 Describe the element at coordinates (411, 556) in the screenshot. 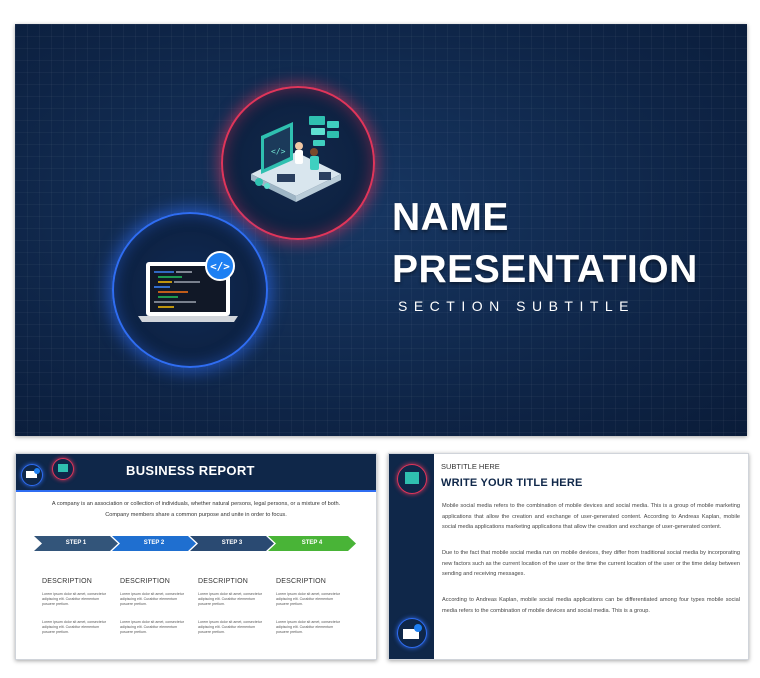

I see `article-sidebar` at that location.